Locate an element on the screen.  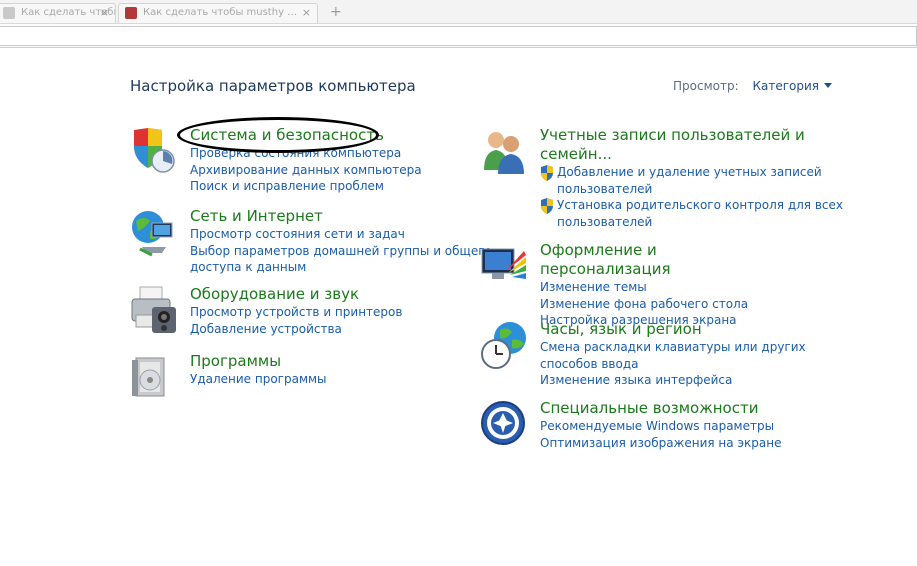
category-title: Программы is located at coordinates (258, 361).